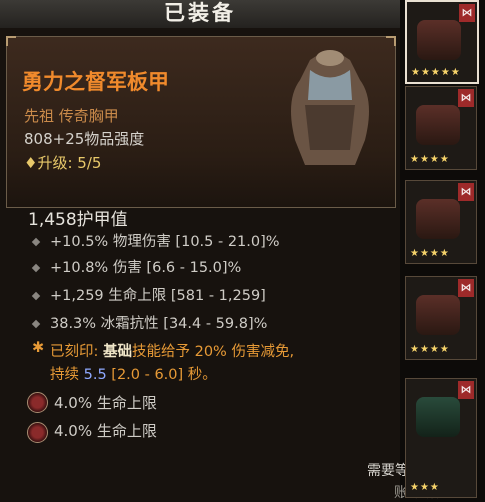  What do you see at coordinates (330, 107) in the screenshot?
I see `chest-armor-image` at bounding box center [330, 107].